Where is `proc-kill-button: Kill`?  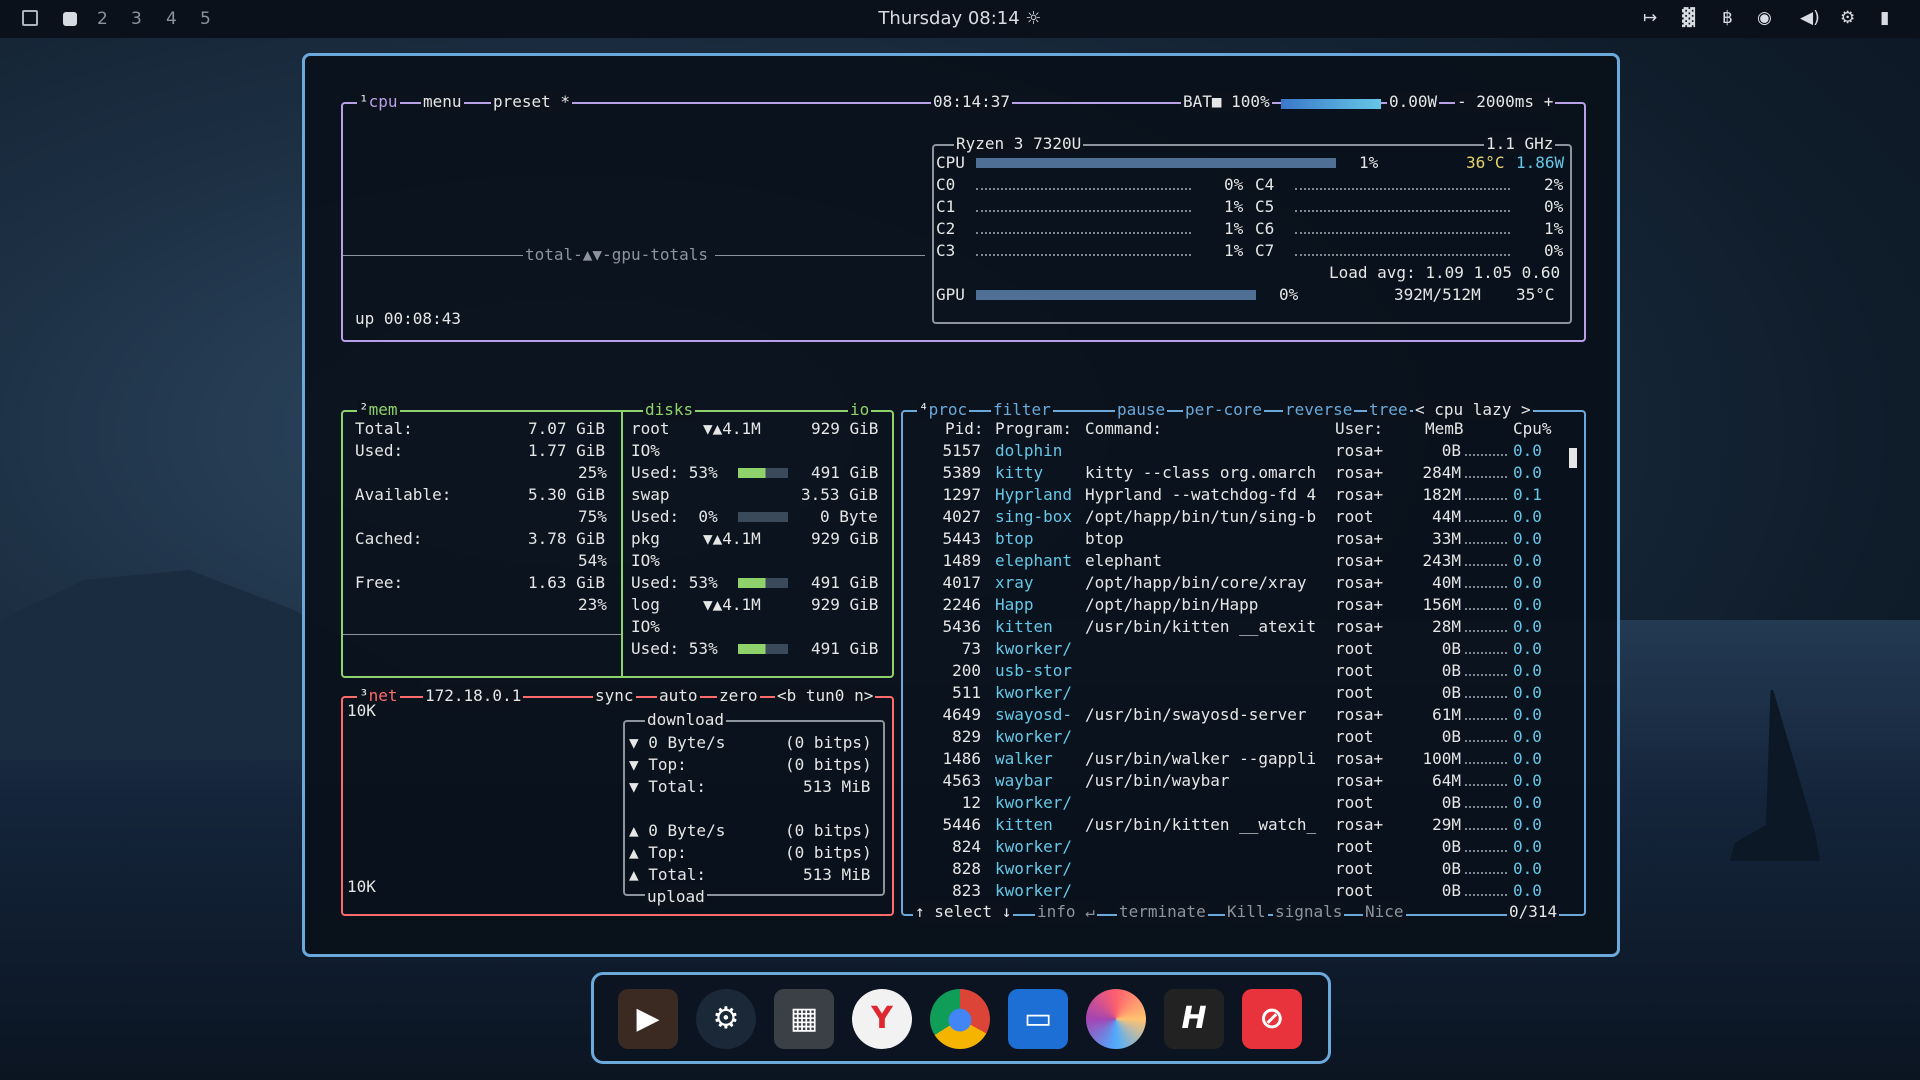
proc-kill-button: Kill is located at coordinates (1246, 912).